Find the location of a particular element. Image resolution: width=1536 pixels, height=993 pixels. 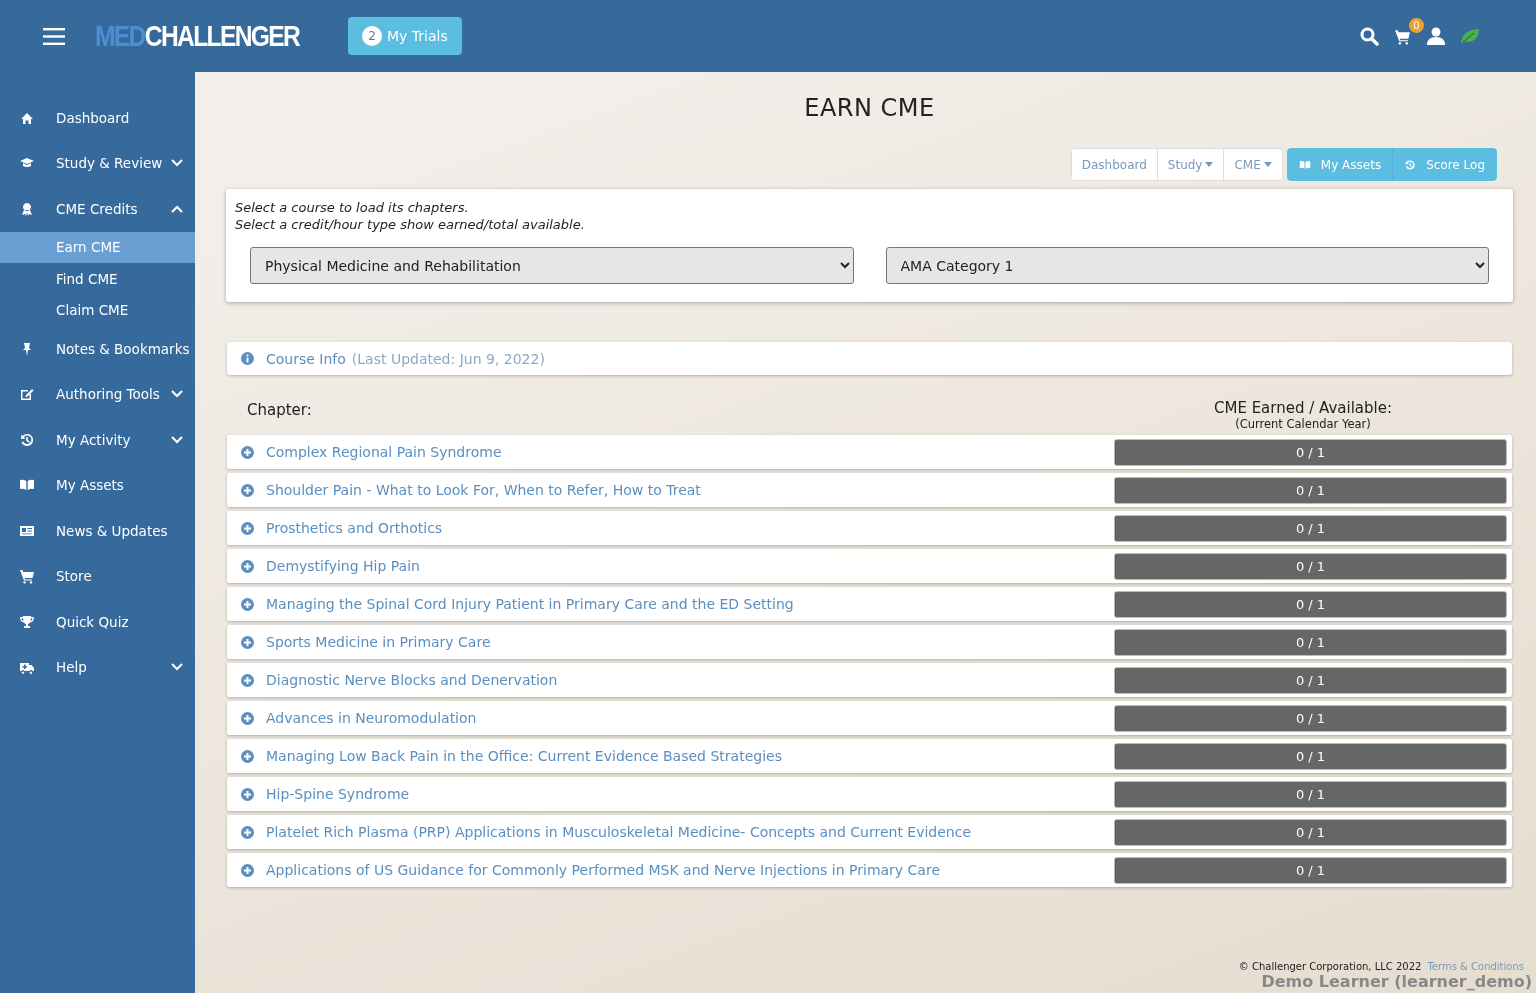

sidebar-item: My Activity is located at coordinates (97, 440).